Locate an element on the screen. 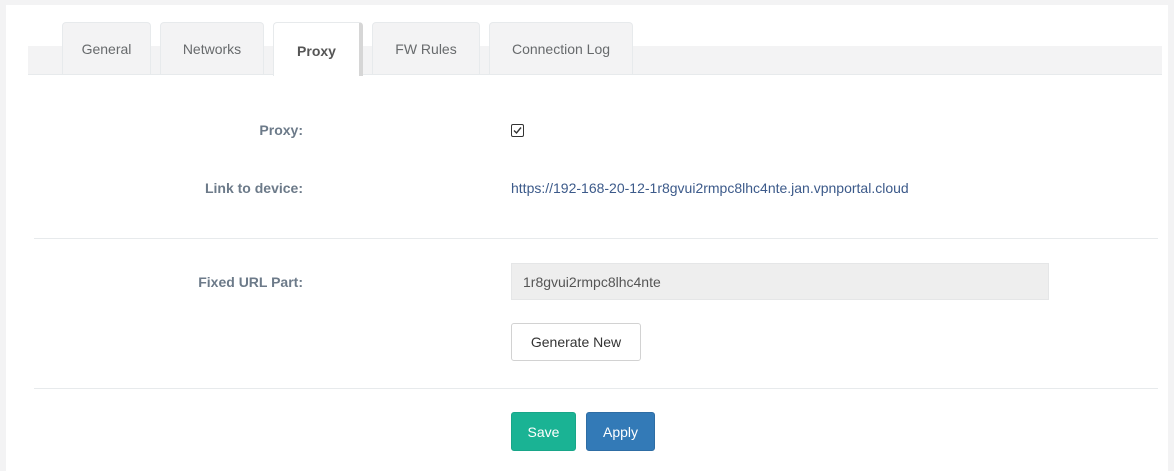 Image resolution: width=1174 pixels, height=471 pixels. save-button: Save is located at coordinates (543, 431).